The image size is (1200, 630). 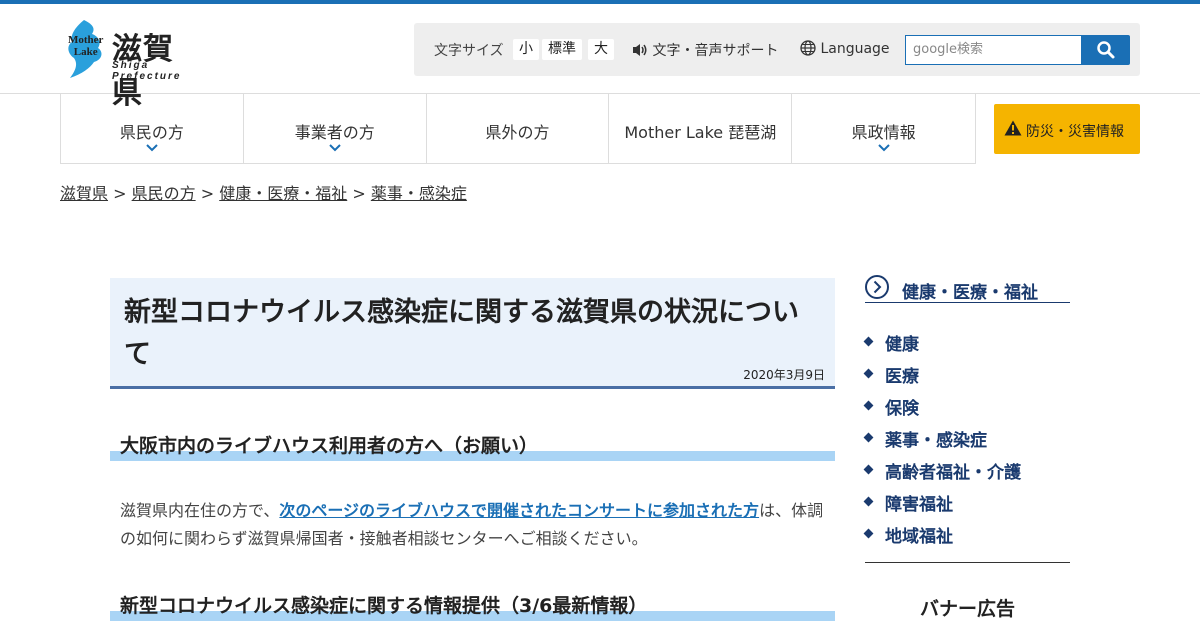 I want to click on page-title-box: 新型コロナウイルス感染症に関する滋賀県の状況について 2020年3月9日, so click(x=472, y=333).